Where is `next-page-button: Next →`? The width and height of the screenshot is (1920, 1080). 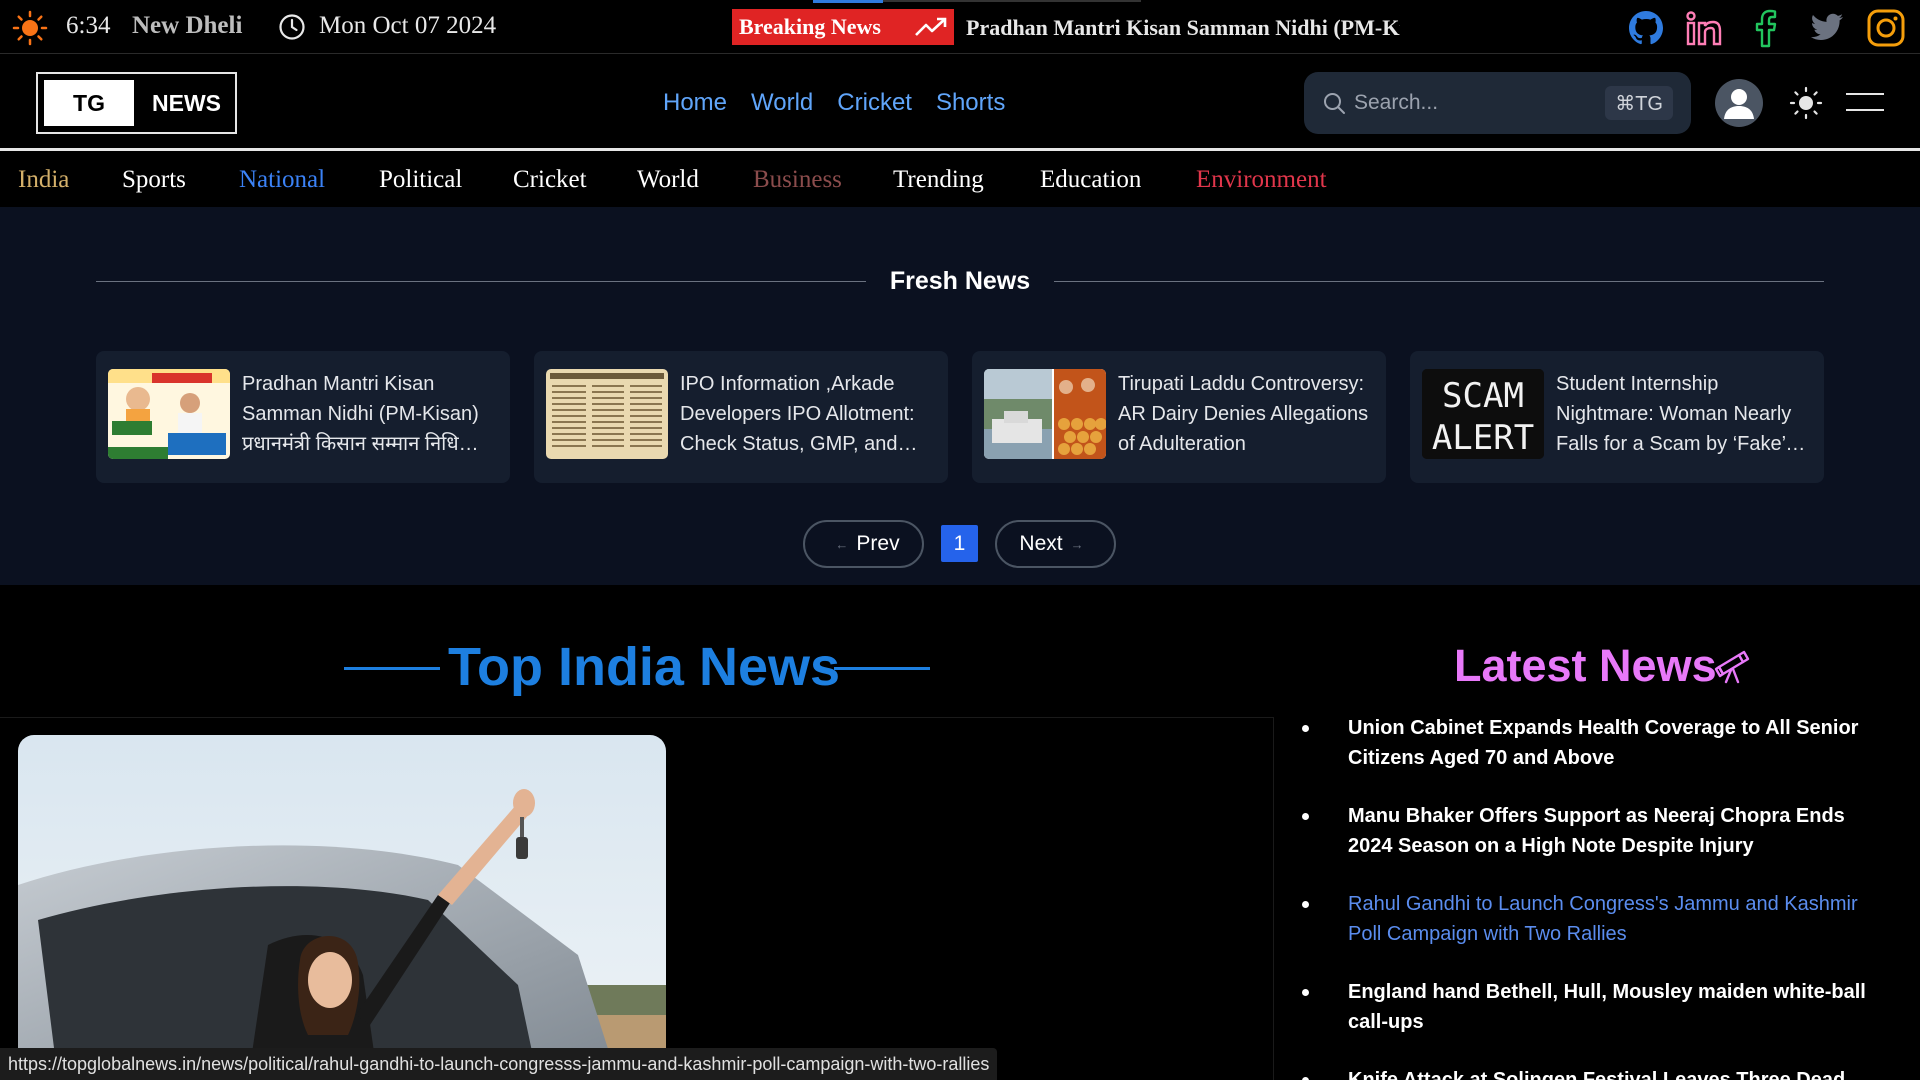 next-page-button: Next → is located at coordinates (1055, 544).